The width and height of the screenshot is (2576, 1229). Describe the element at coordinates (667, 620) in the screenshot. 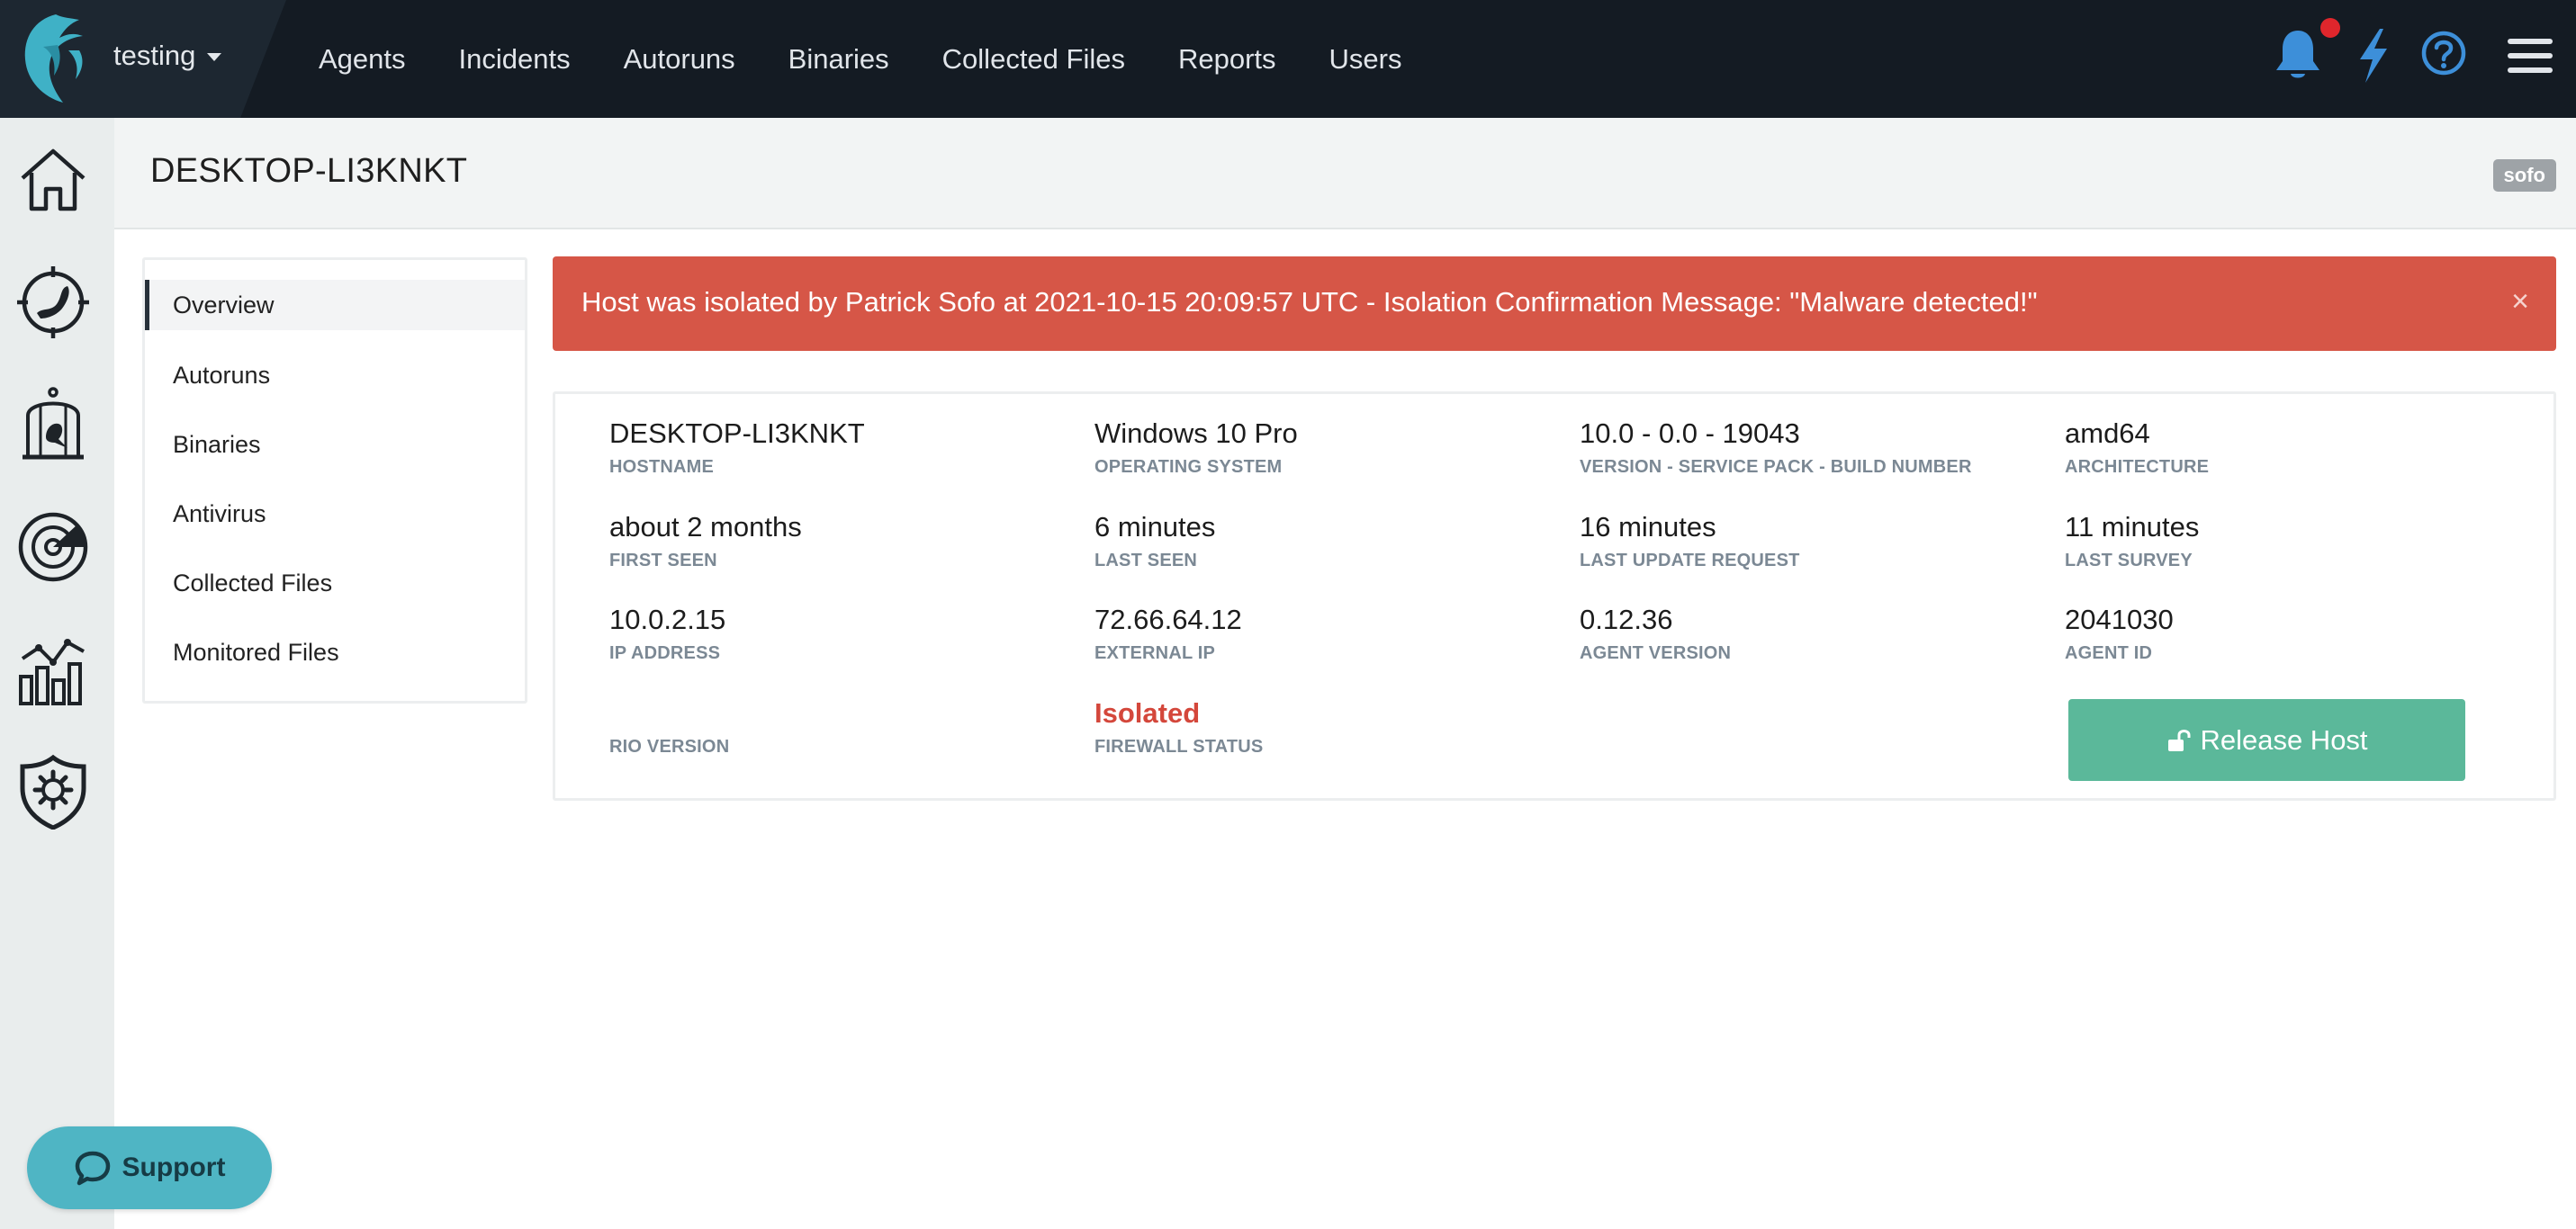

I see `ip-value: 10.0.2.15` at that location.